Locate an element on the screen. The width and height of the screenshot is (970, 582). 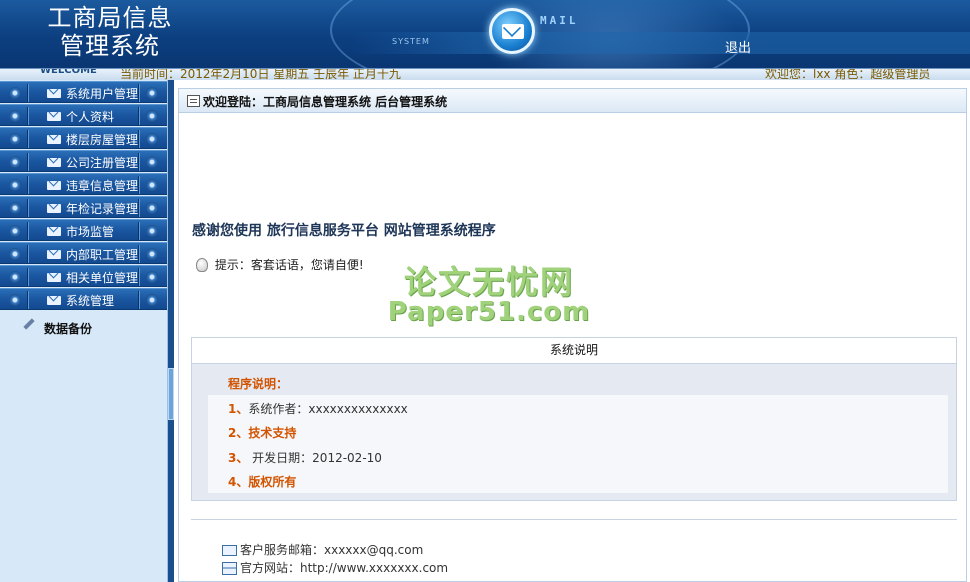
system-description-header: 系统说明 is located at coordinates (574, 351).